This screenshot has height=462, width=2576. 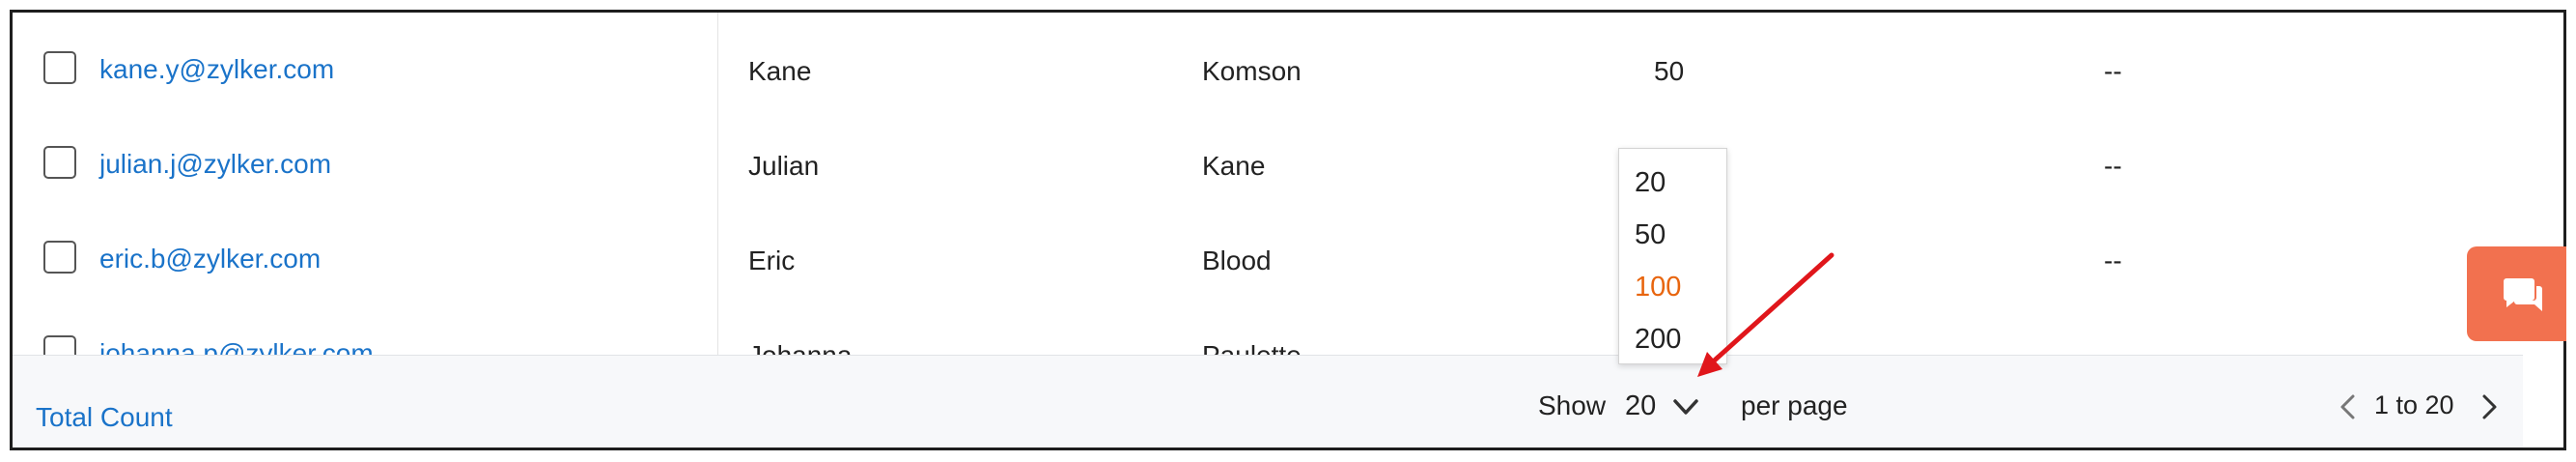 I want to click on email-link: kane.y@zylker.com, so click(x=217, y=69).